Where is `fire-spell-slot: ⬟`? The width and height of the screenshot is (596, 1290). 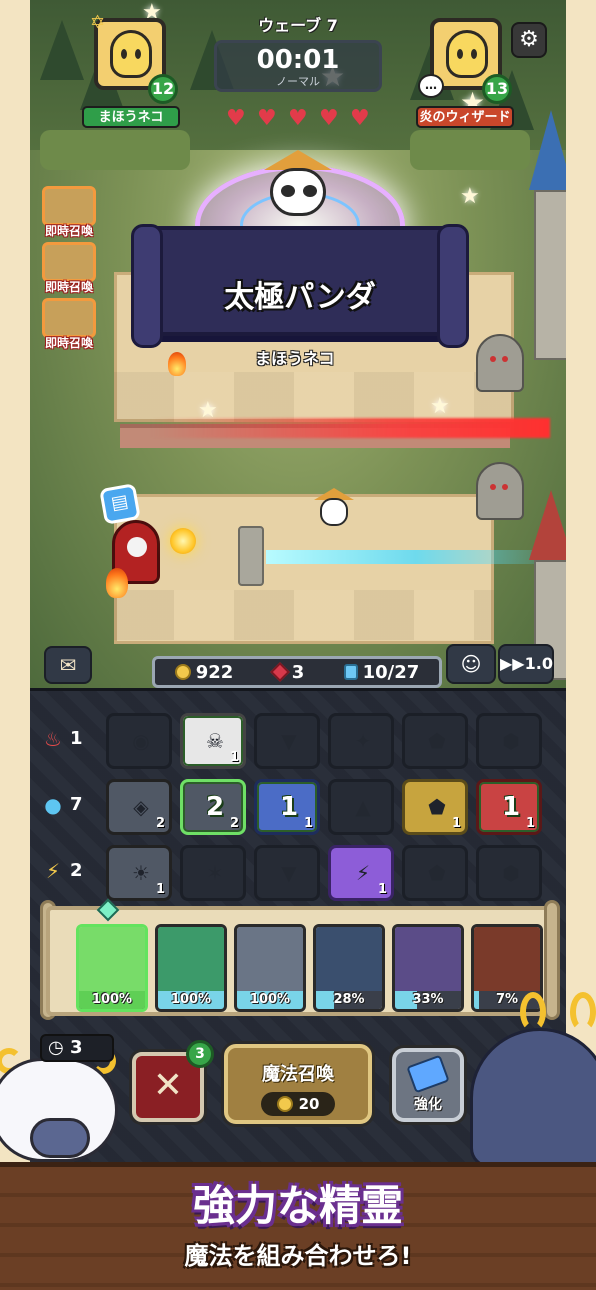
fire-spell-slot: ⬟ is located at coordinates (435, 741).